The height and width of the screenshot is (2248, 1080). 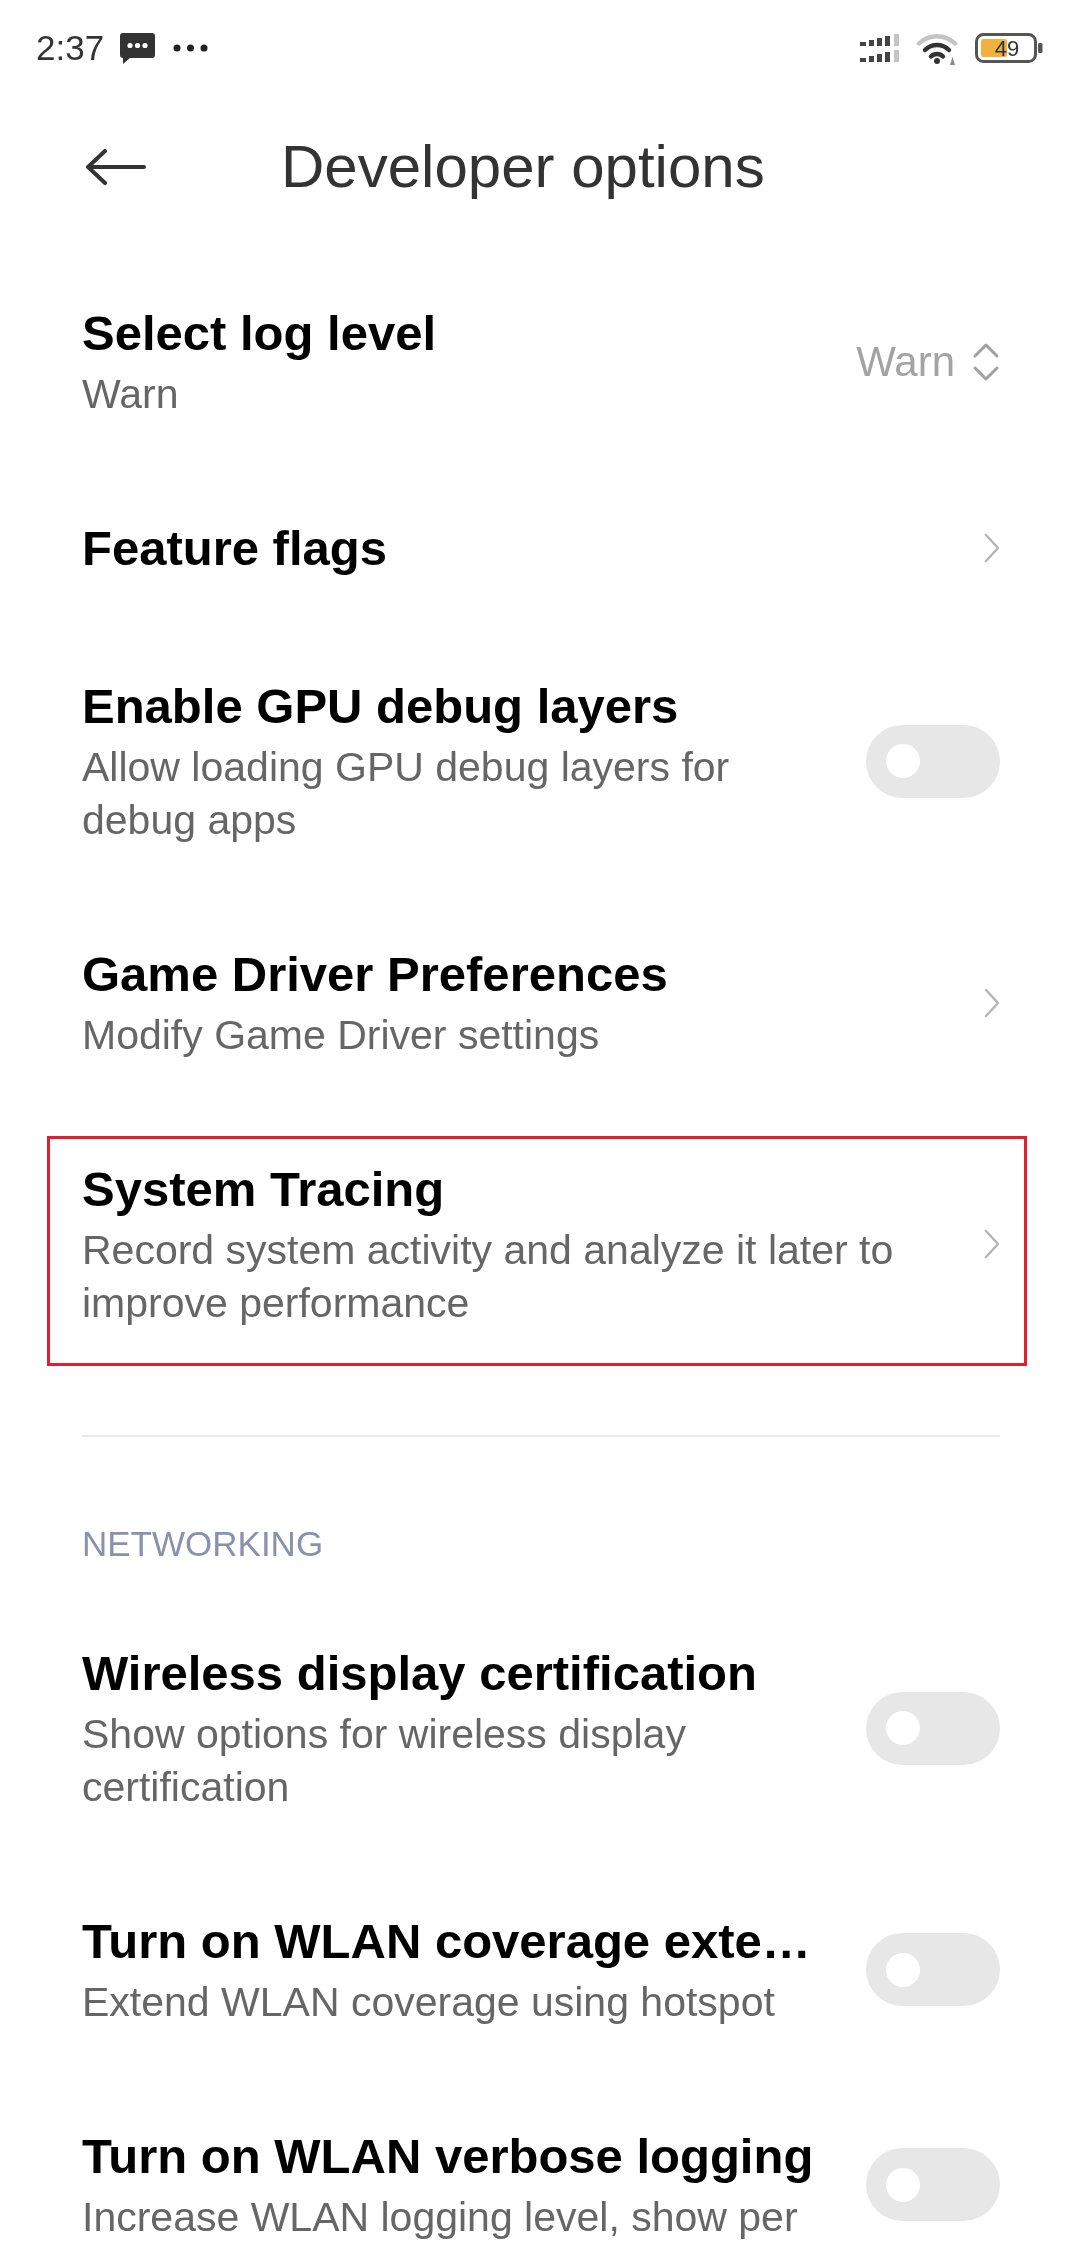 What do you see at coordinates (440, 2217) in the screenshot?
I see `setting-description: Increase WLAN logging level, show per` at bounding box center [440, 2217].